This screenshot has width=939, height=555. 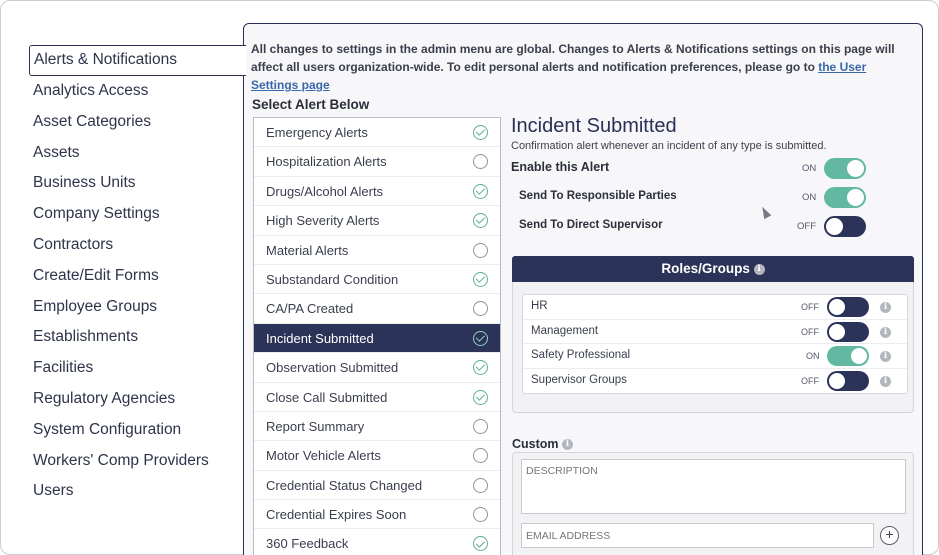 What do you see at coordinates (323, 456) in the screenshot?
I see `alert-item-label: Motor Vehicle Alerts` at bounding box center [323, 456].